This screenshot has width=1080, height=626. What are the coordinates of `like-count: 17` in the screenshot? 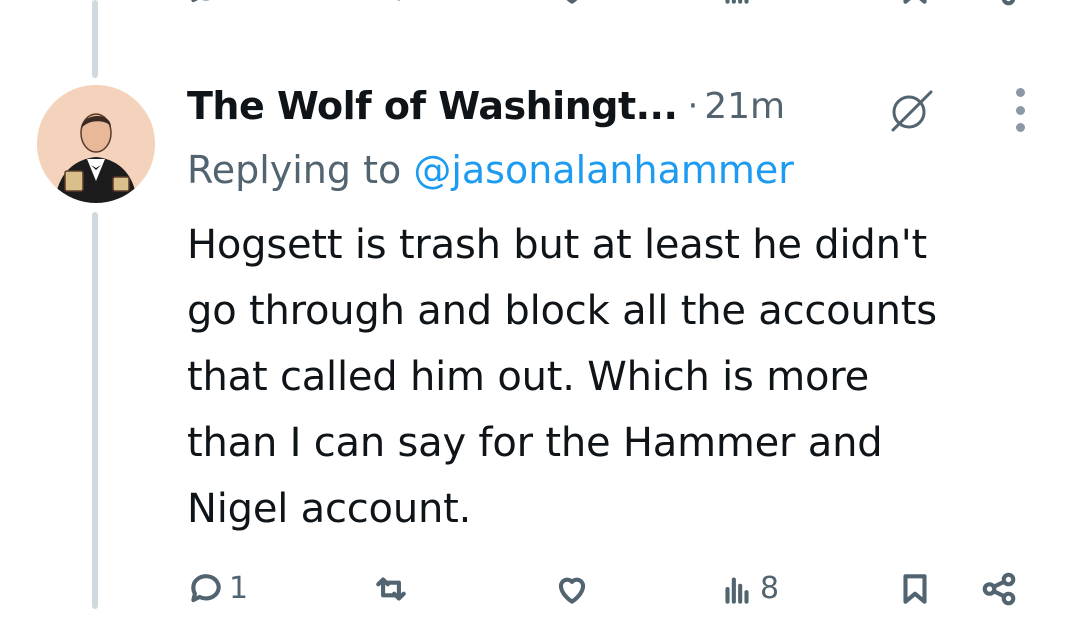 It's located at (614, 2).